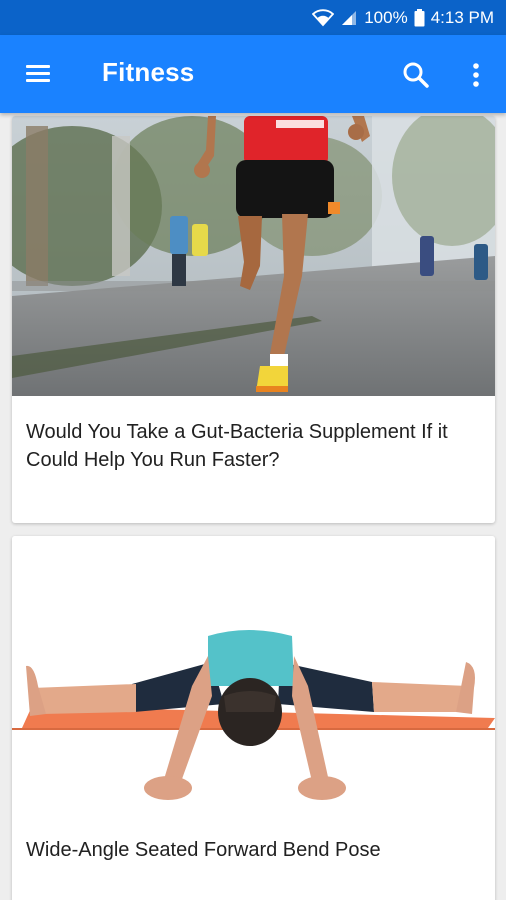  Describe the element at coordinates (253, 74) in the screenshot. I see `app-bar: Fitness` at that location.